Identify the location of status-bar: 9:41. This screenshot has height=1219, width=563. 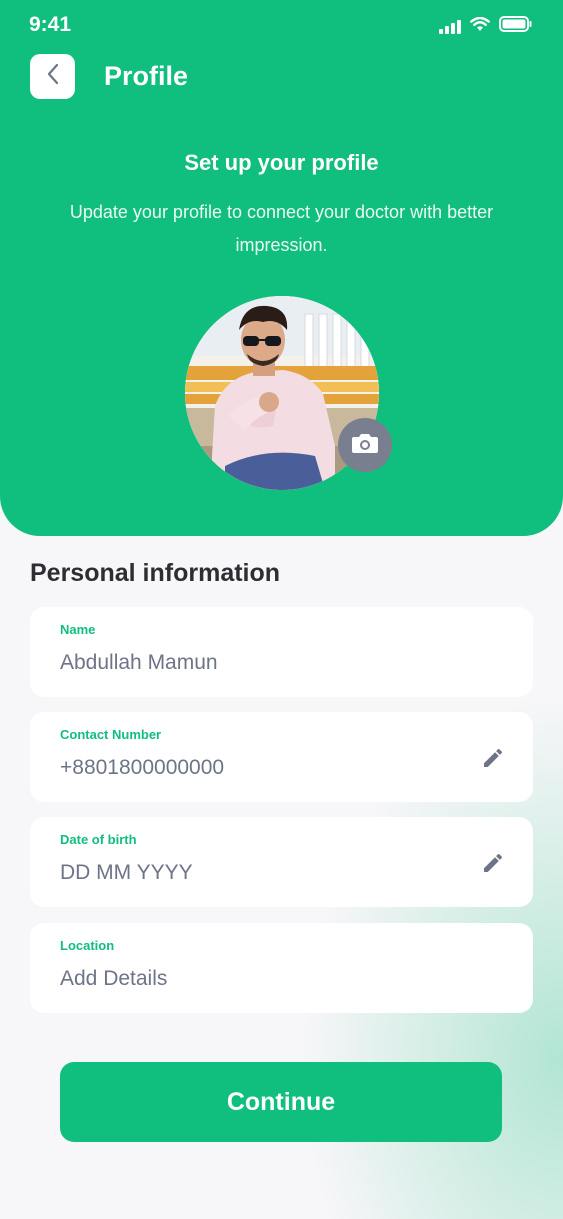
(281, 26).